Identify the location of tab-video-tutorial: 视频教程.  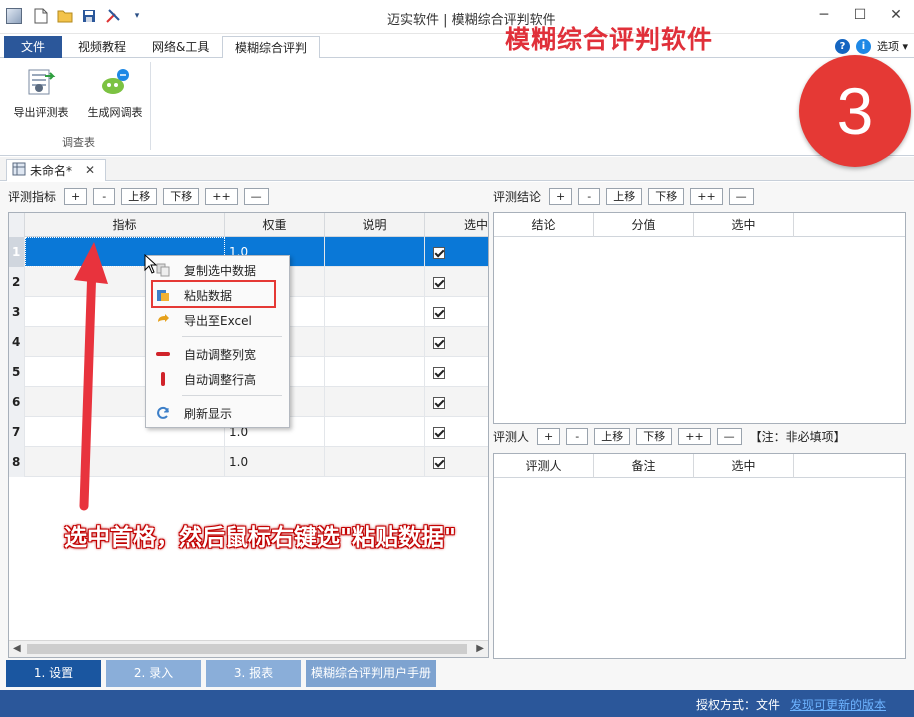
(102, 47).